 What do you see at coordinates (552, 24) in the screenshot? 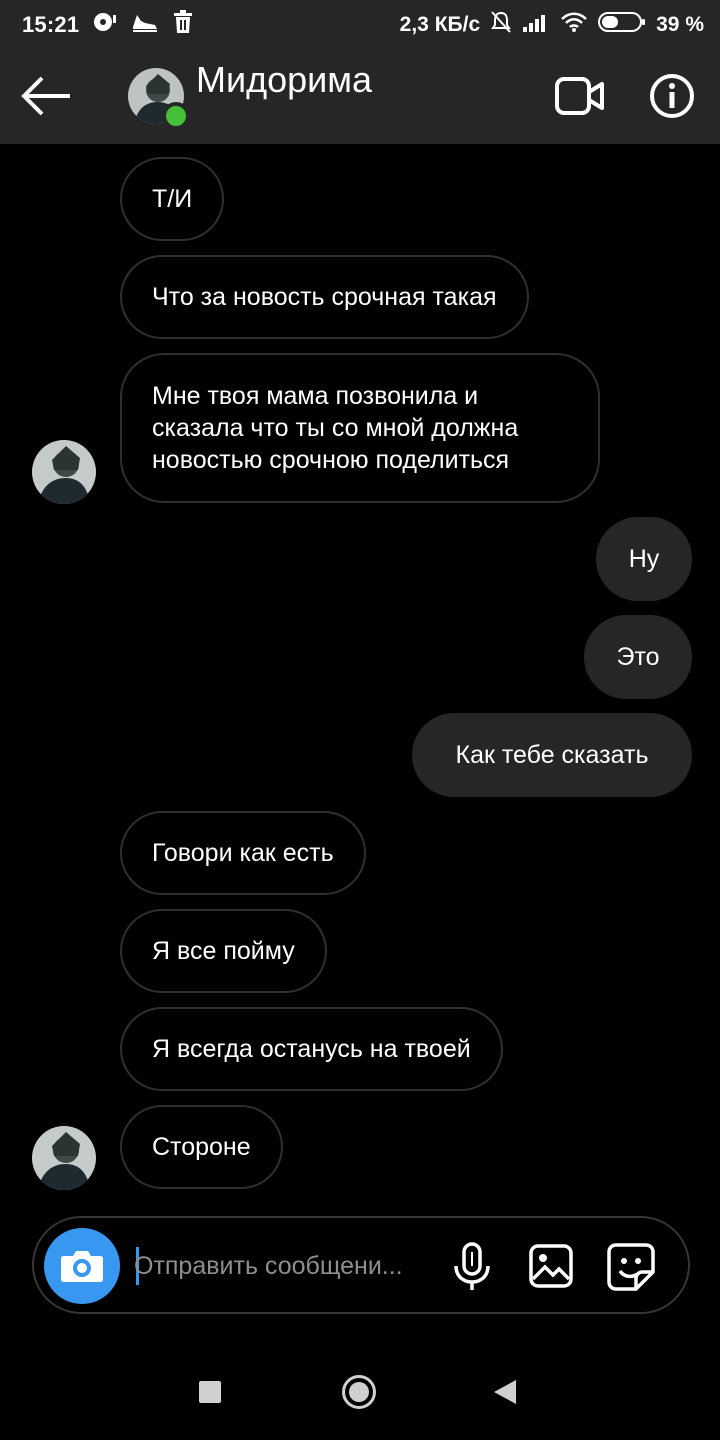
I see `status-right: 2,3 КБ/с 39 %` at bounding box center [552, 24].